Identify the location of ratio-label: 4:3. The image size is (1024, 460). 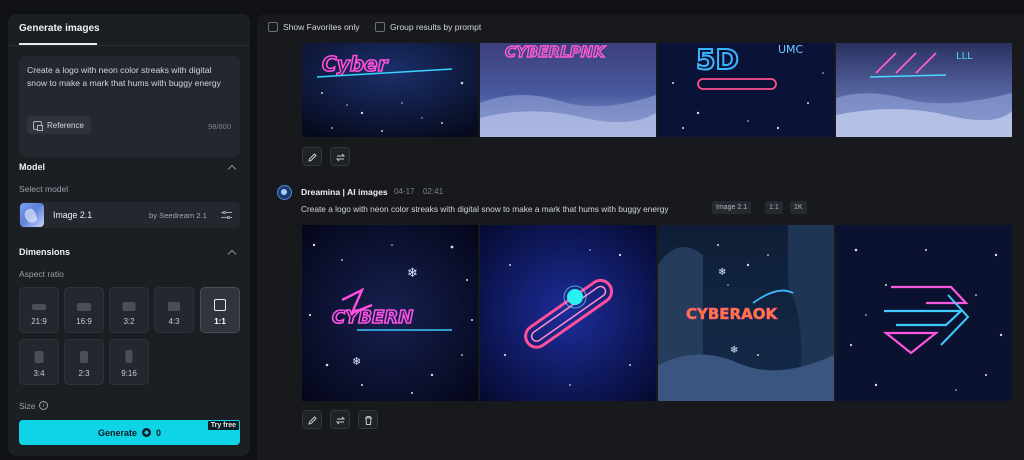
(174, 321).